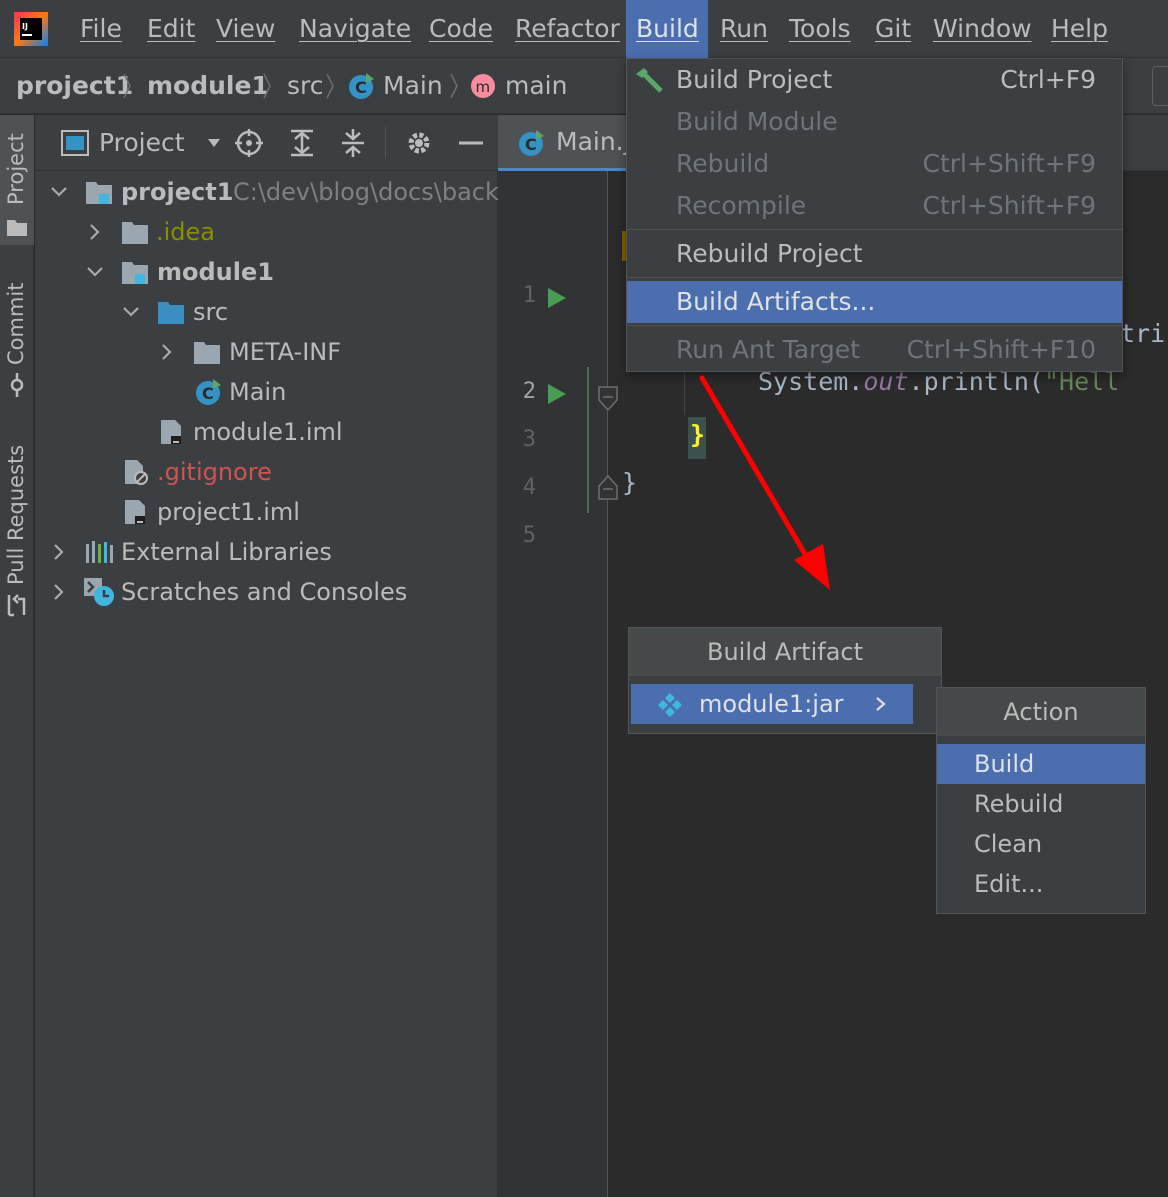 This screenshot has height=1197, width=1168. Describe the element at coordinates (874, 164) in the screenshot. I see `menu-item-rebuild: Rebuild Ctrl+Shift+F9` at that location.